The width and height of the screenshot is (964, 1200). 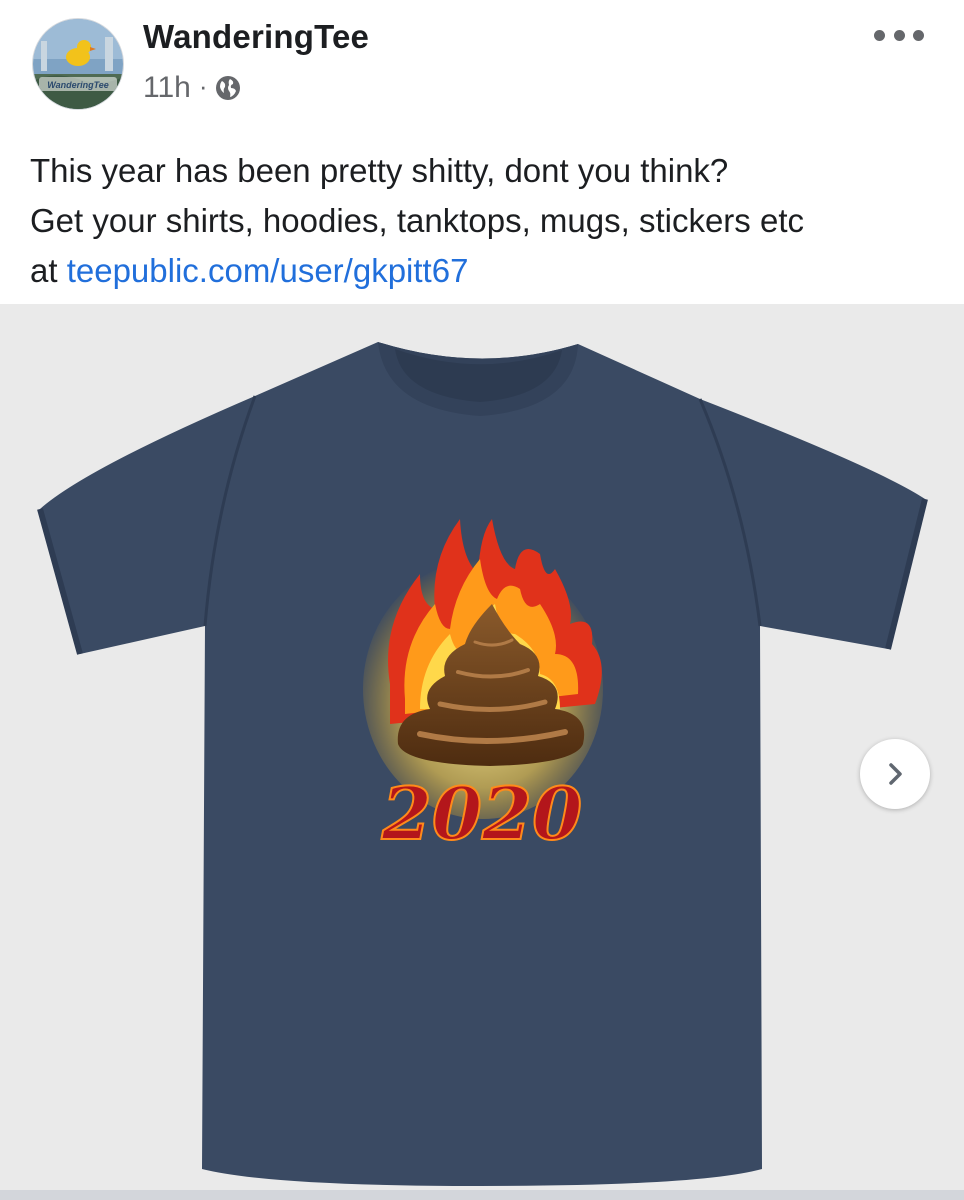 What do you see at coordinates (167, 88) in the screenshot?
I see `post-timestamp: 11h` at bounding box center [167, 88].